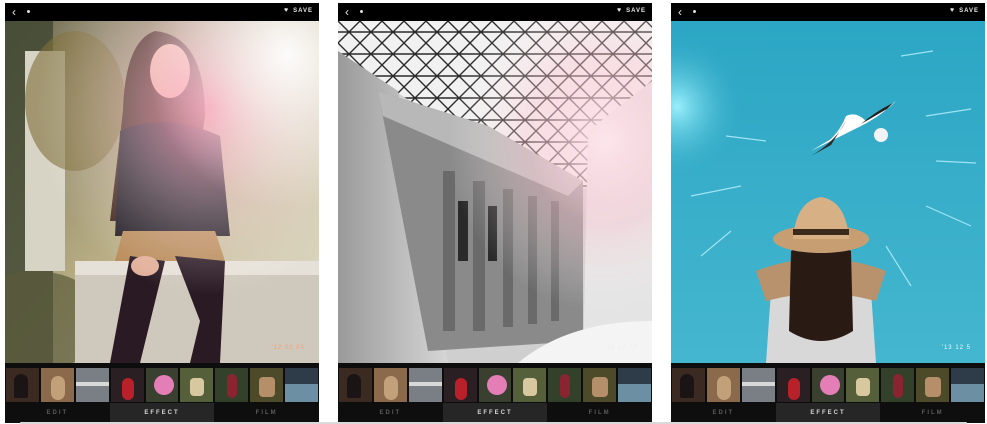 This screenshot has width=987, height=424. Describe the element at coordinates (956, 348) in the screenshot. I see `date-stamp: '13 12 5` at that location.